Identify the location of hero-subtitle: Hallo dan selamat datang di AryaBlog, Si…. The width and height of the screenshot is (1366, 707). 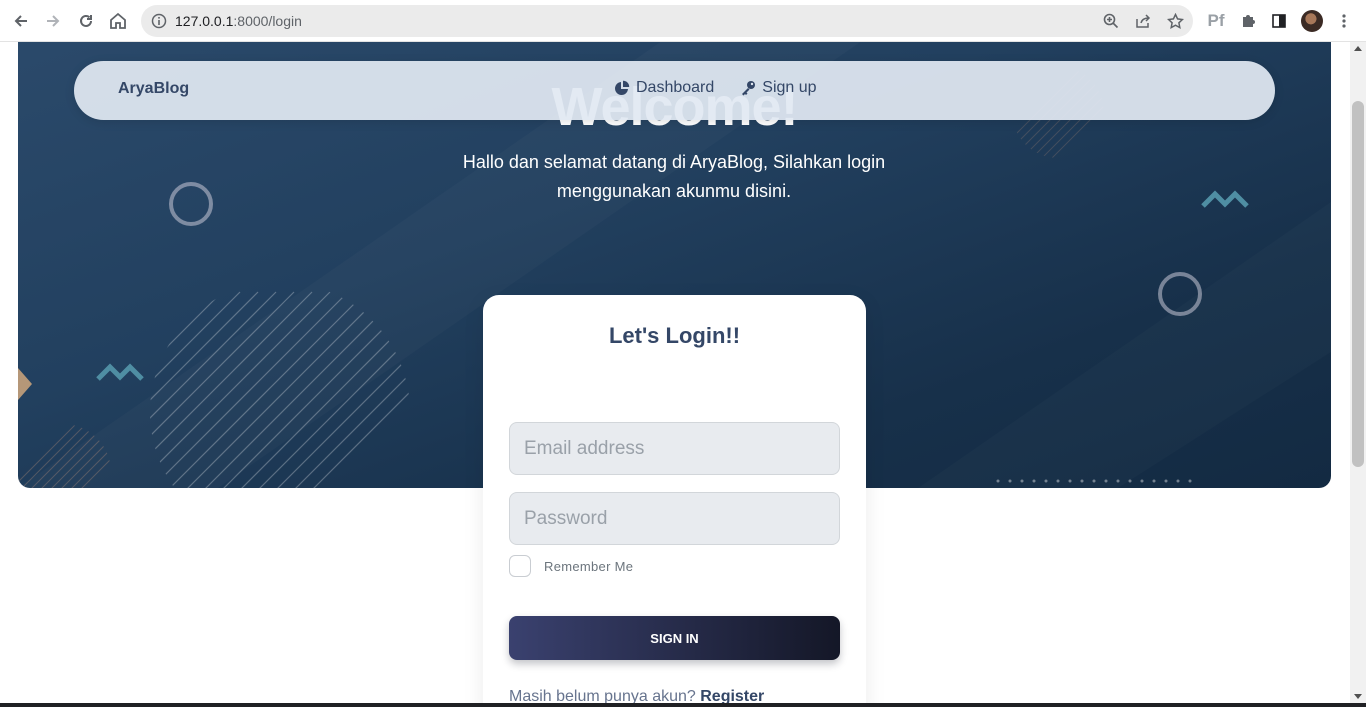
(674, 176).